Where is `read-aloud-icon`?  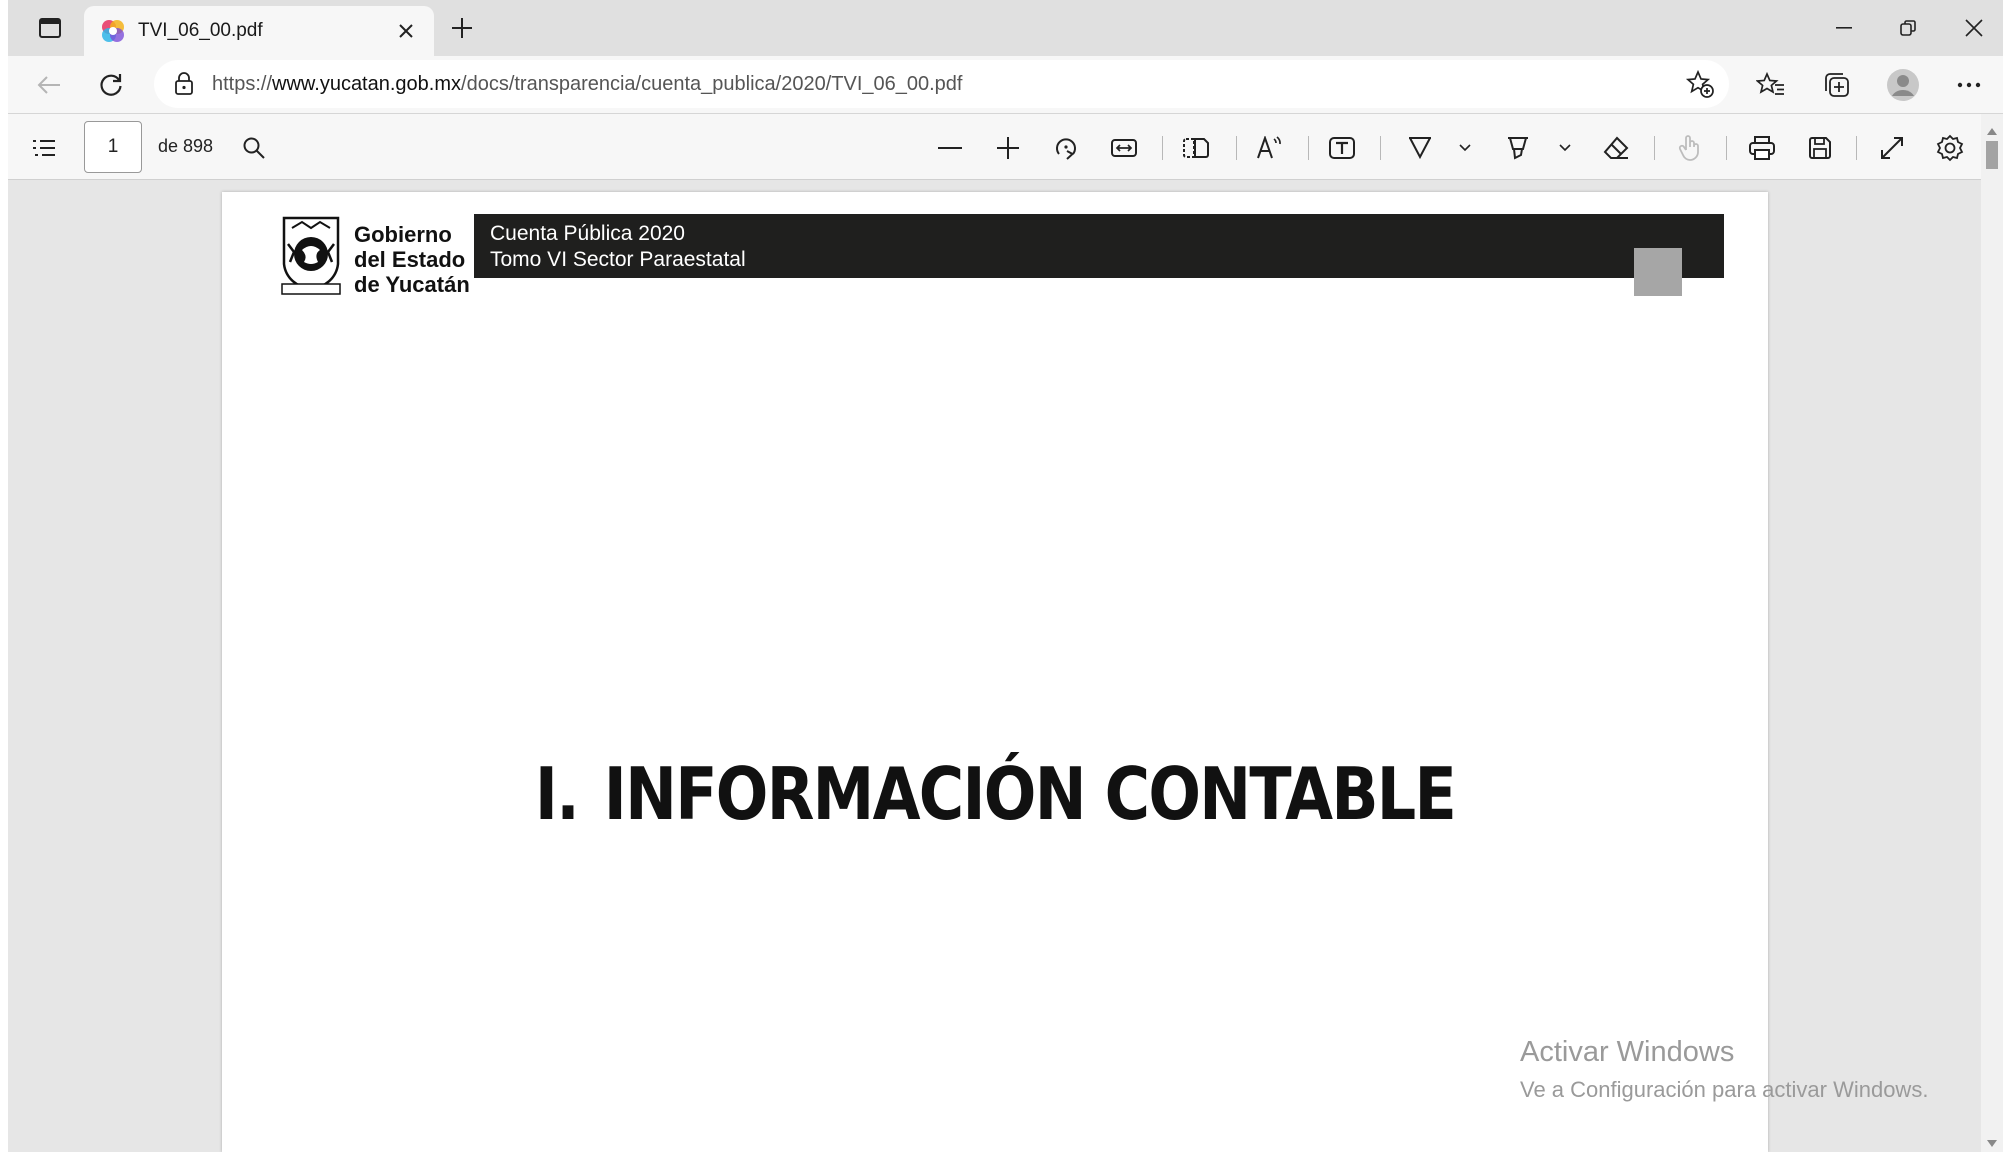
read-aloud-icon is located at coordinates (1270, 148).